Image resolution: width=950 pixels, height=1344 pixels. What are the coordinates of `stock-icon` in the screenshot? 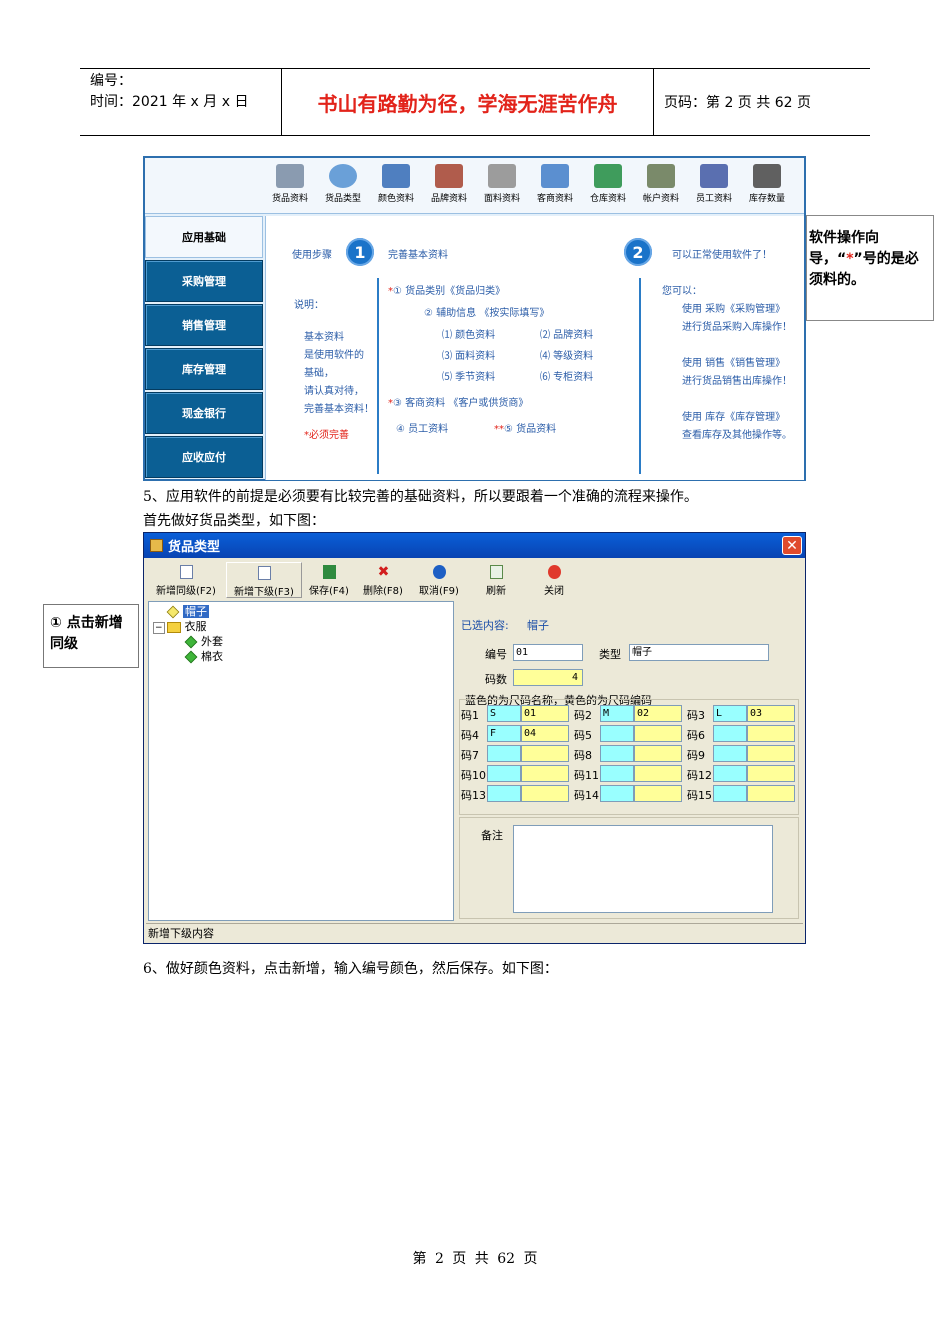 It's located at (767, 176).